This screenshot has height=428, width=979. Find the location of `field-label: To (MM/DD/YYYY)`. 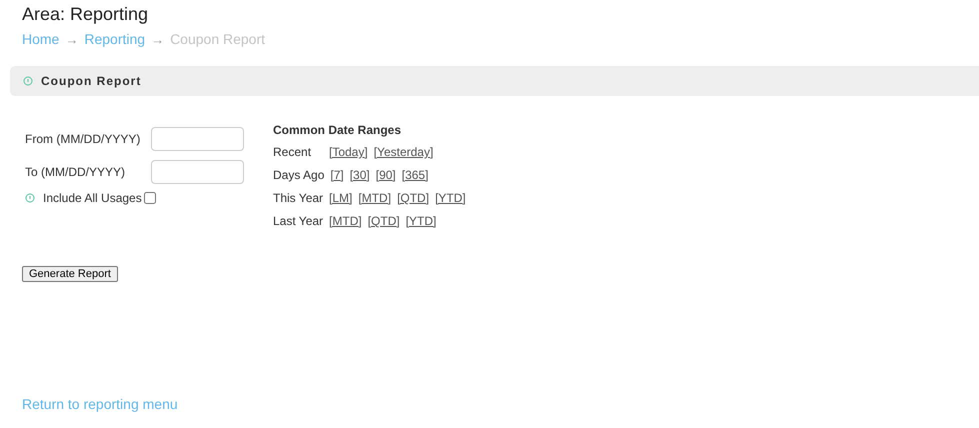

field-label: To (MM/DD/YYYY) is located at coordinates (75, 171).